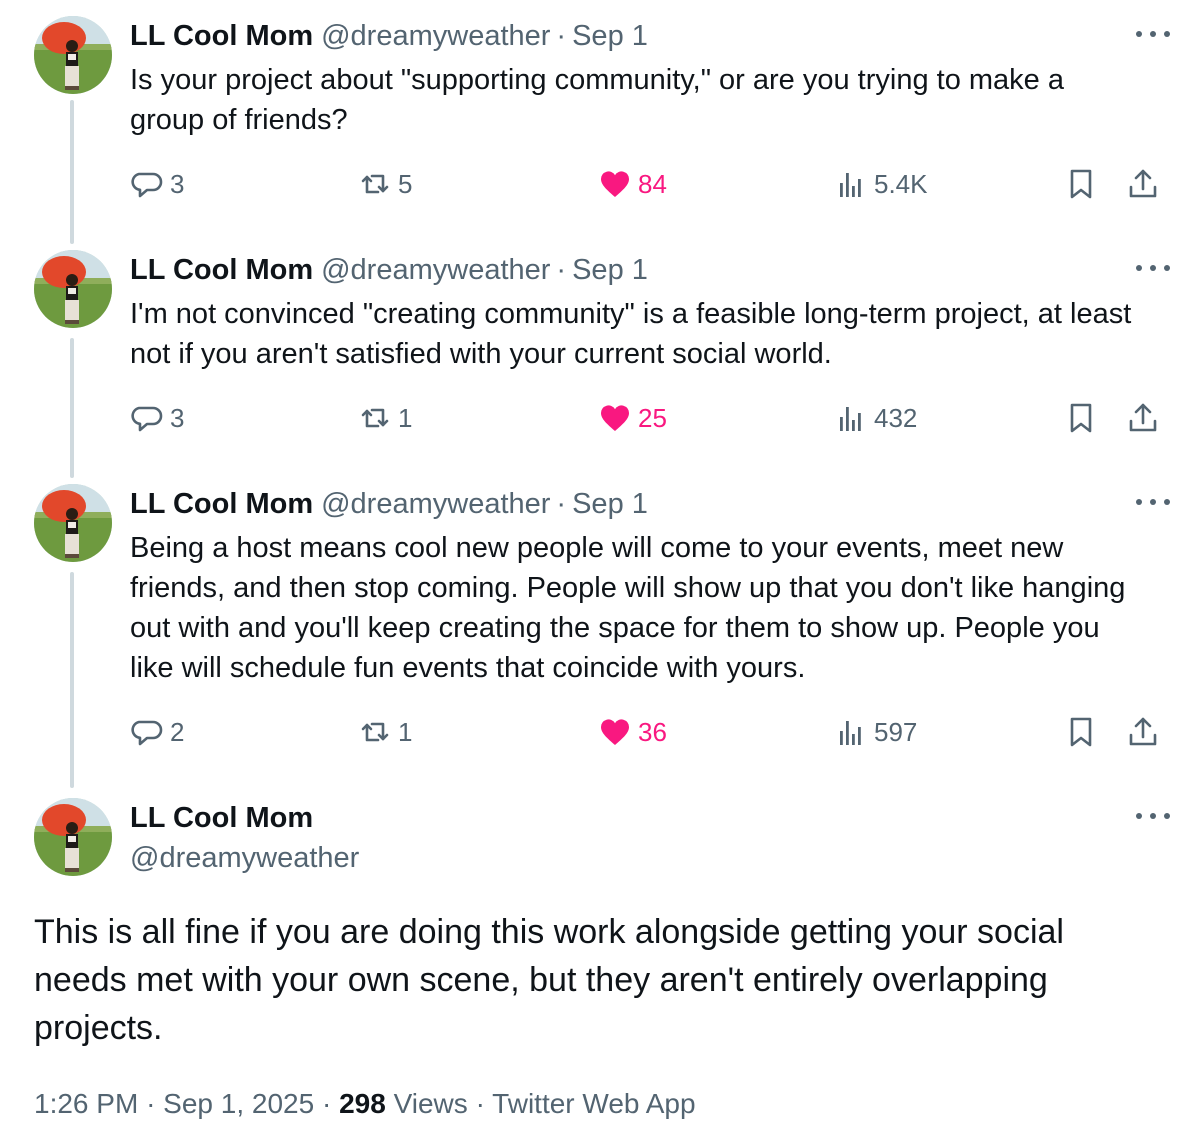  I want to click on action-bar: 3 5 84 5.4K, so click(650, 184).